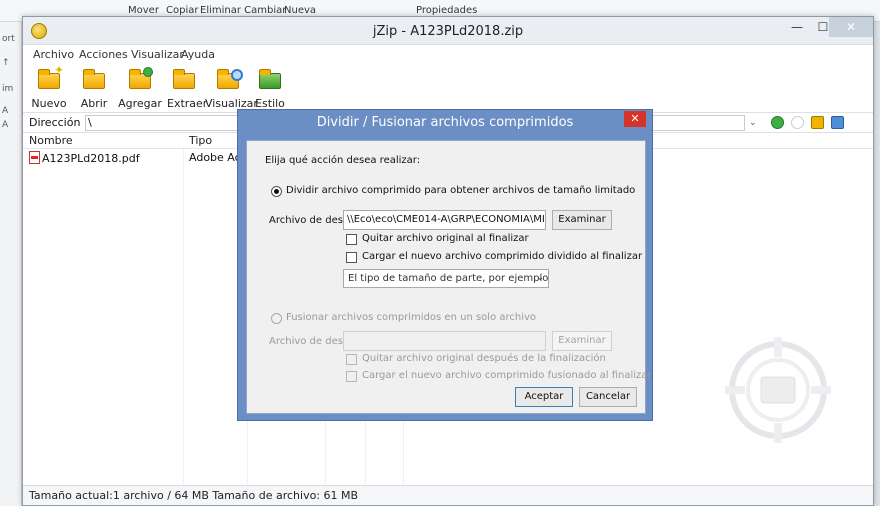 This screenshot has height=506, width=880. I want to click on split-remove-original-label: Quitar archivo original al finalizar, so click(445, 238).